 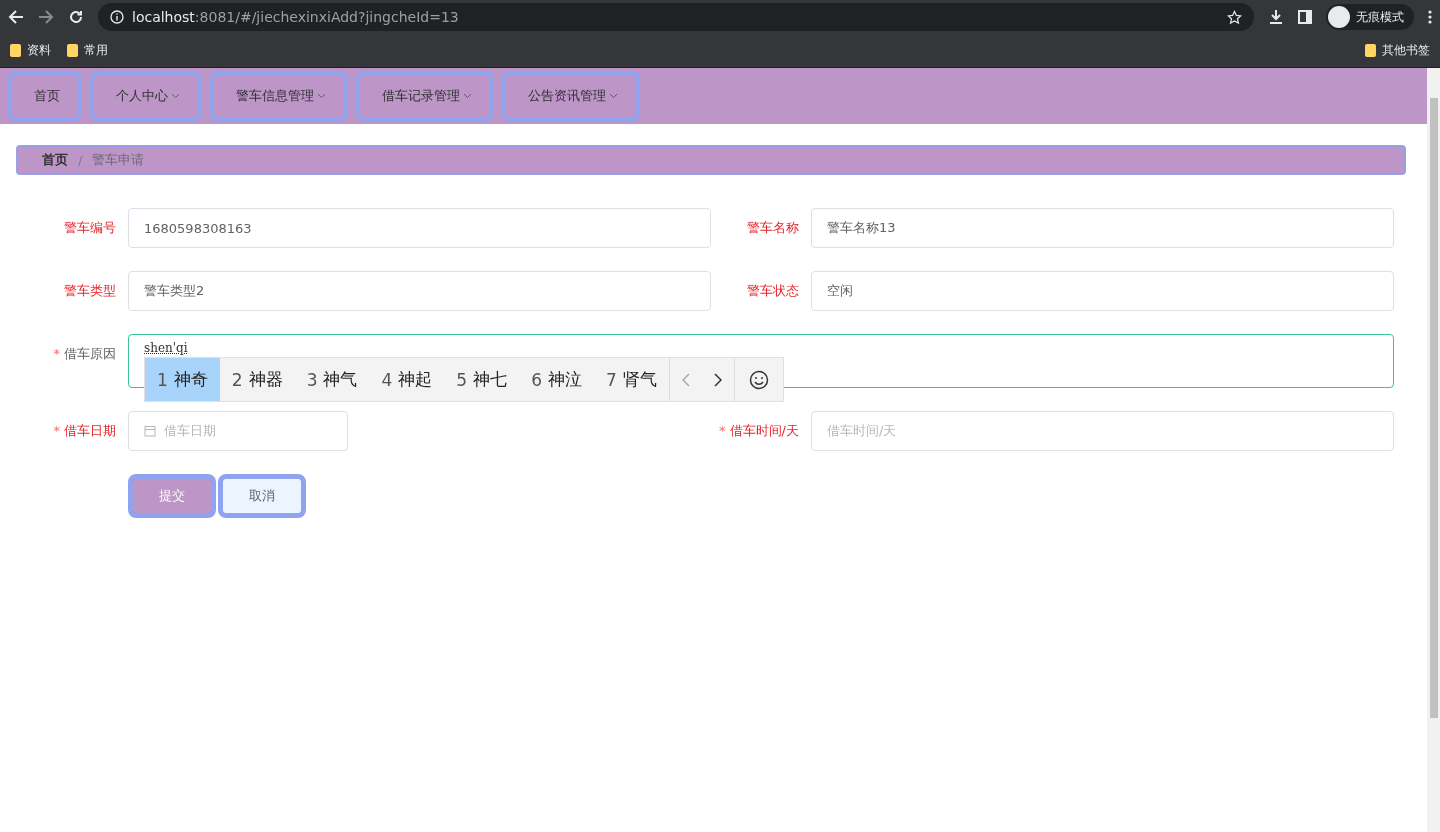 What do you see at coordinates (30, 50) in the screenshot?
I see `bookmark-folder: 资料` at bounding box center [30, 50].